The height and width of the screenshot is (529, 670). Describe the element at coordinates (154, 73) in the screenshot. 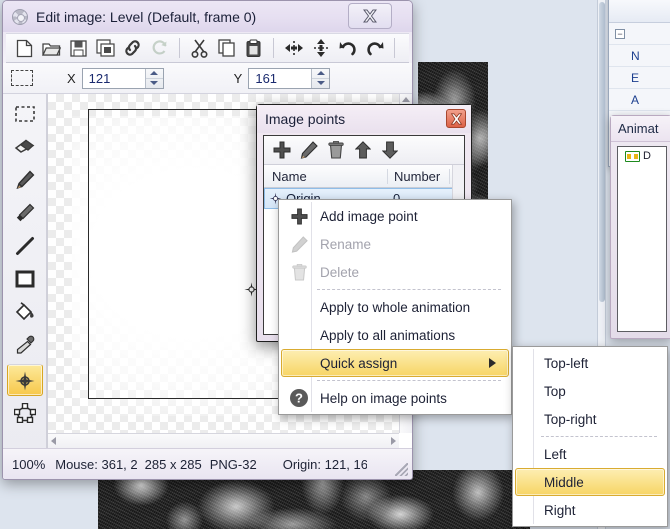

I see `x-stepper-up` at that location.